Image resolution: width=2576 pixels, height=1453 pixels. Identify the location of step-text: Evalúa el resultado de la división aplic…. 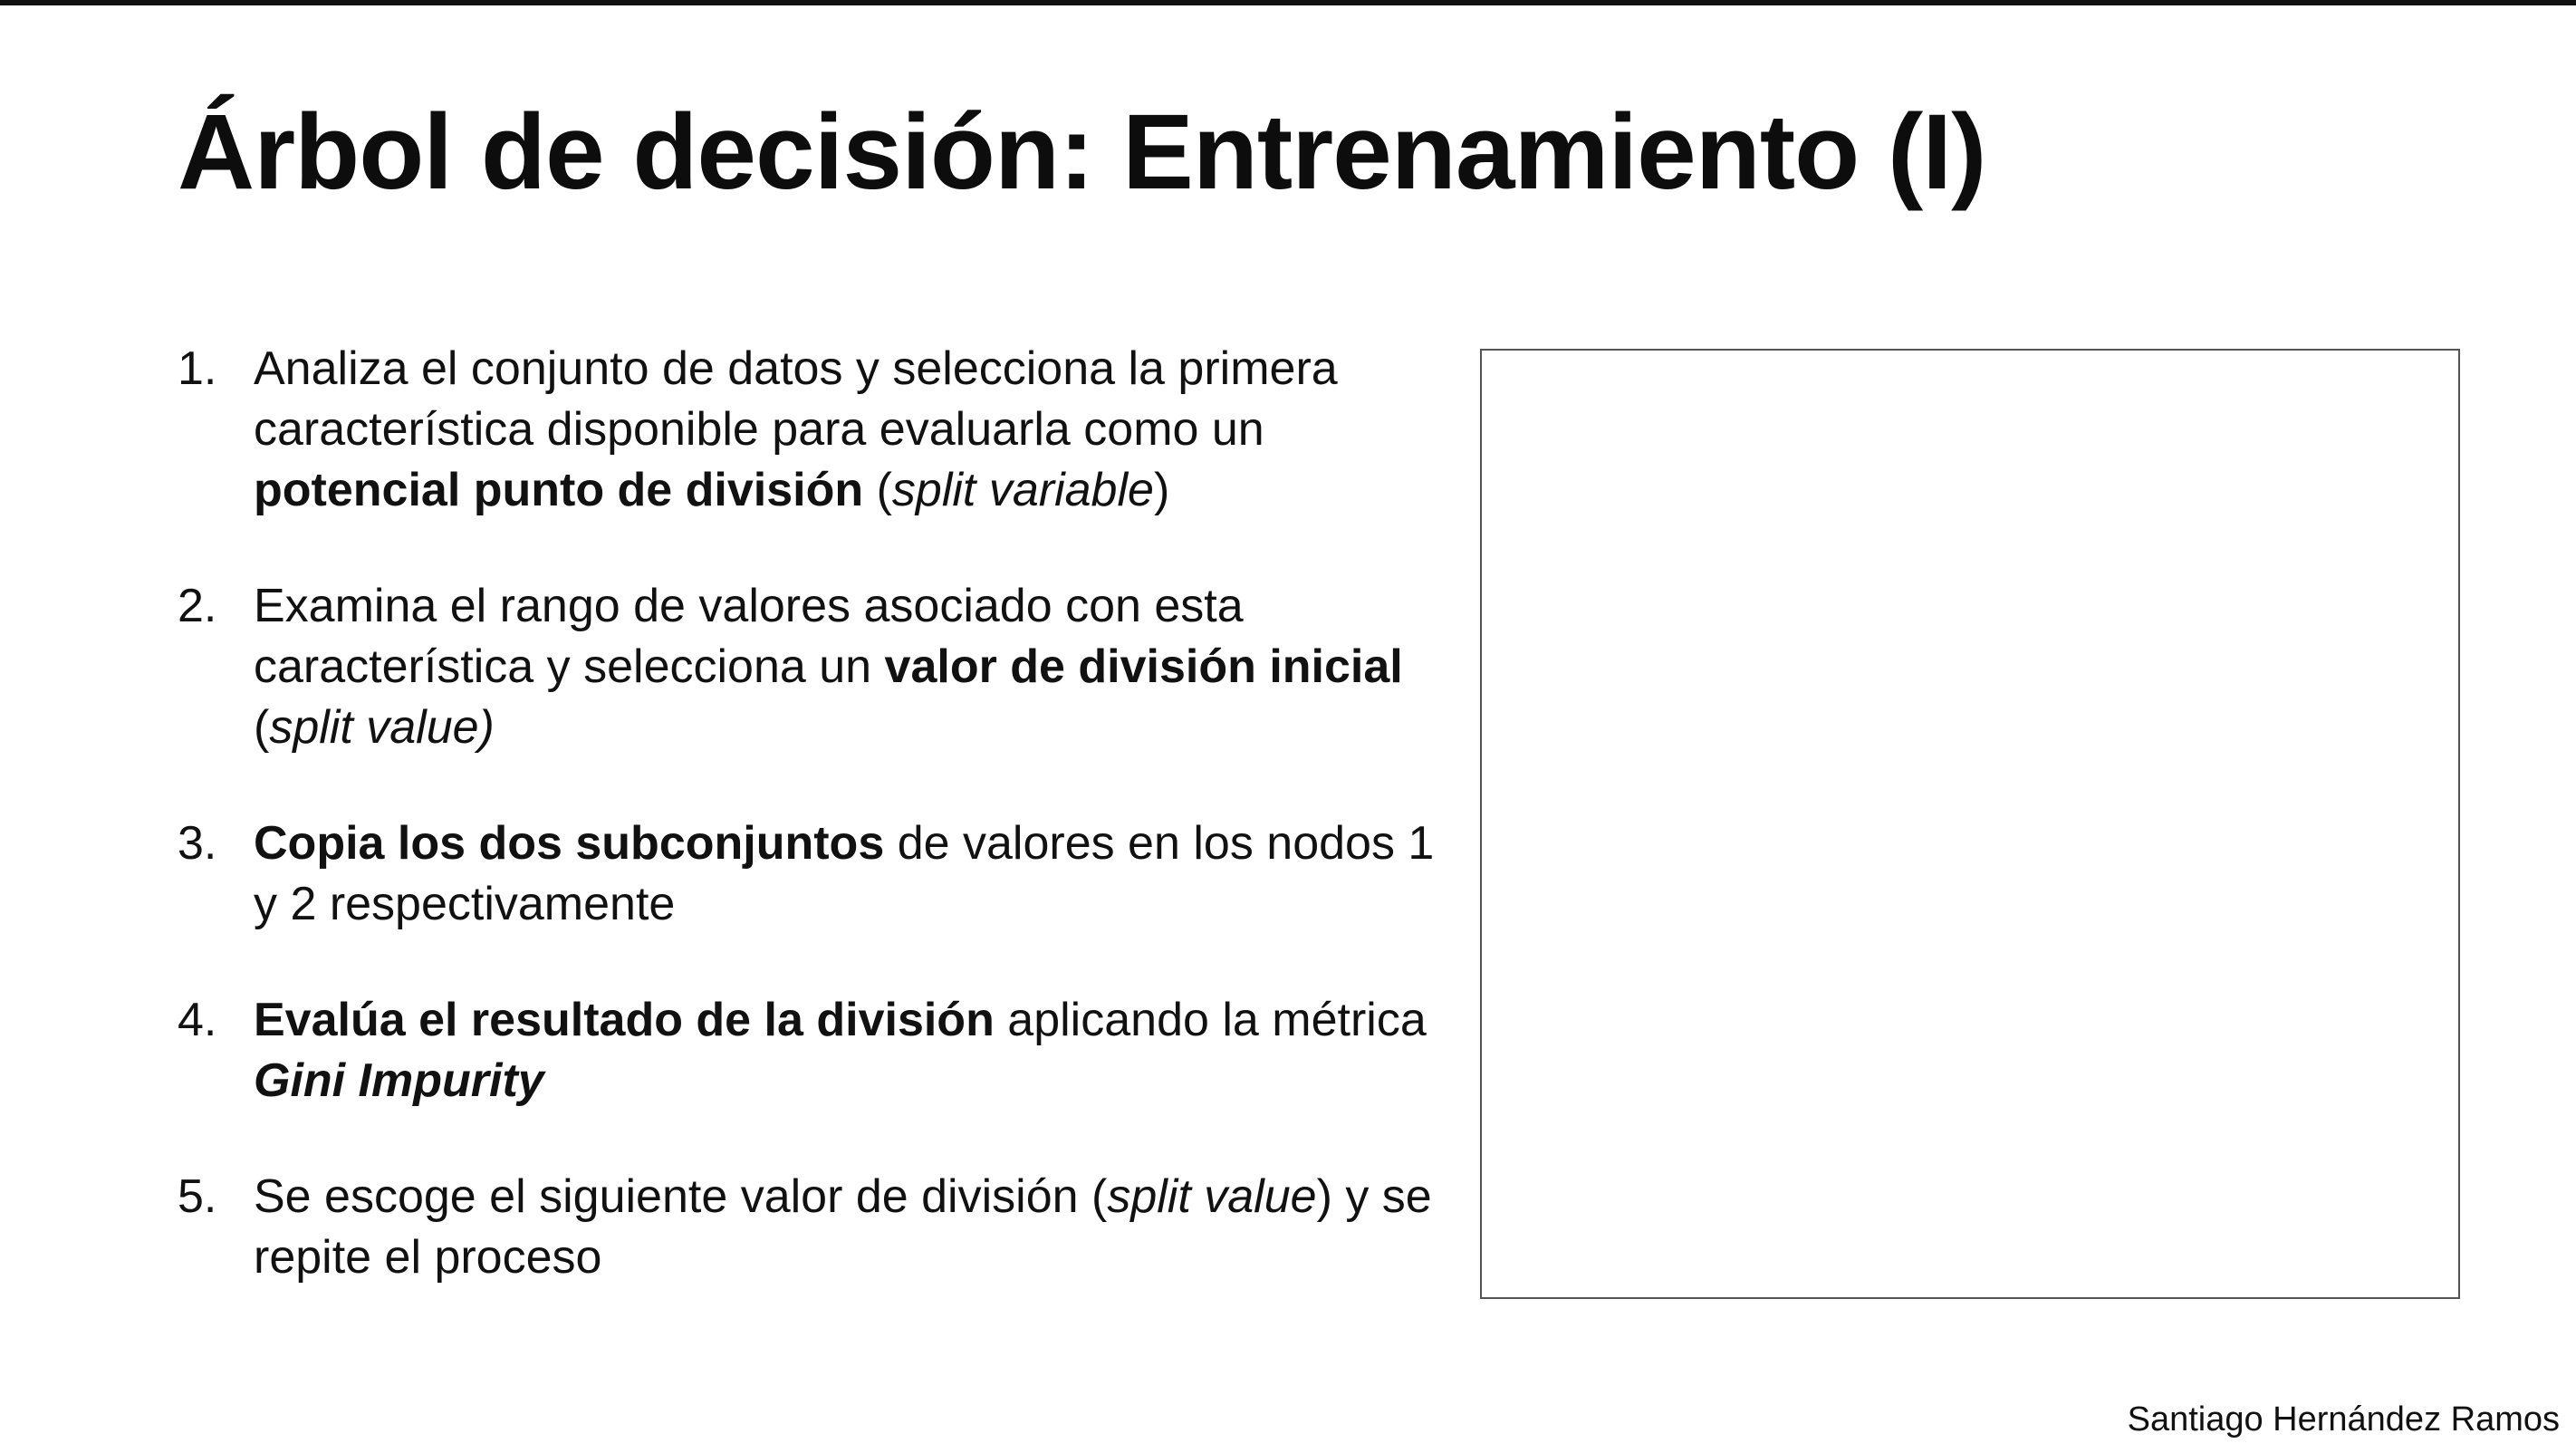
(854, 1050).